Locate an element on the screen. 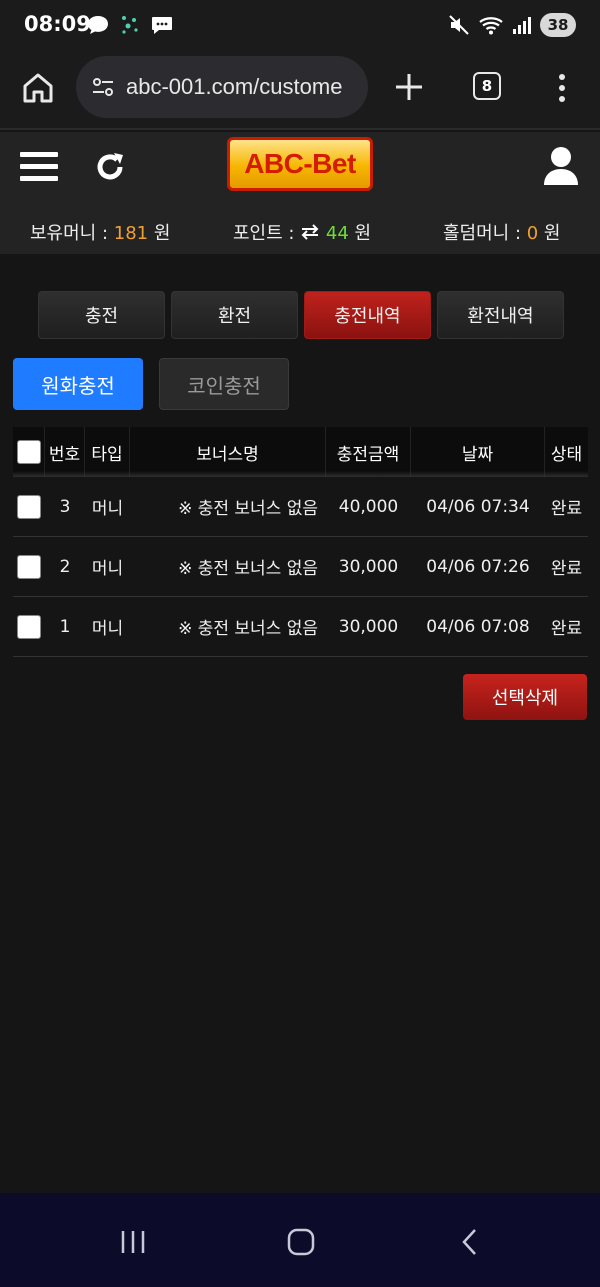  tab-deposit-history: 충전내역 is located at coordinates (367, 315).